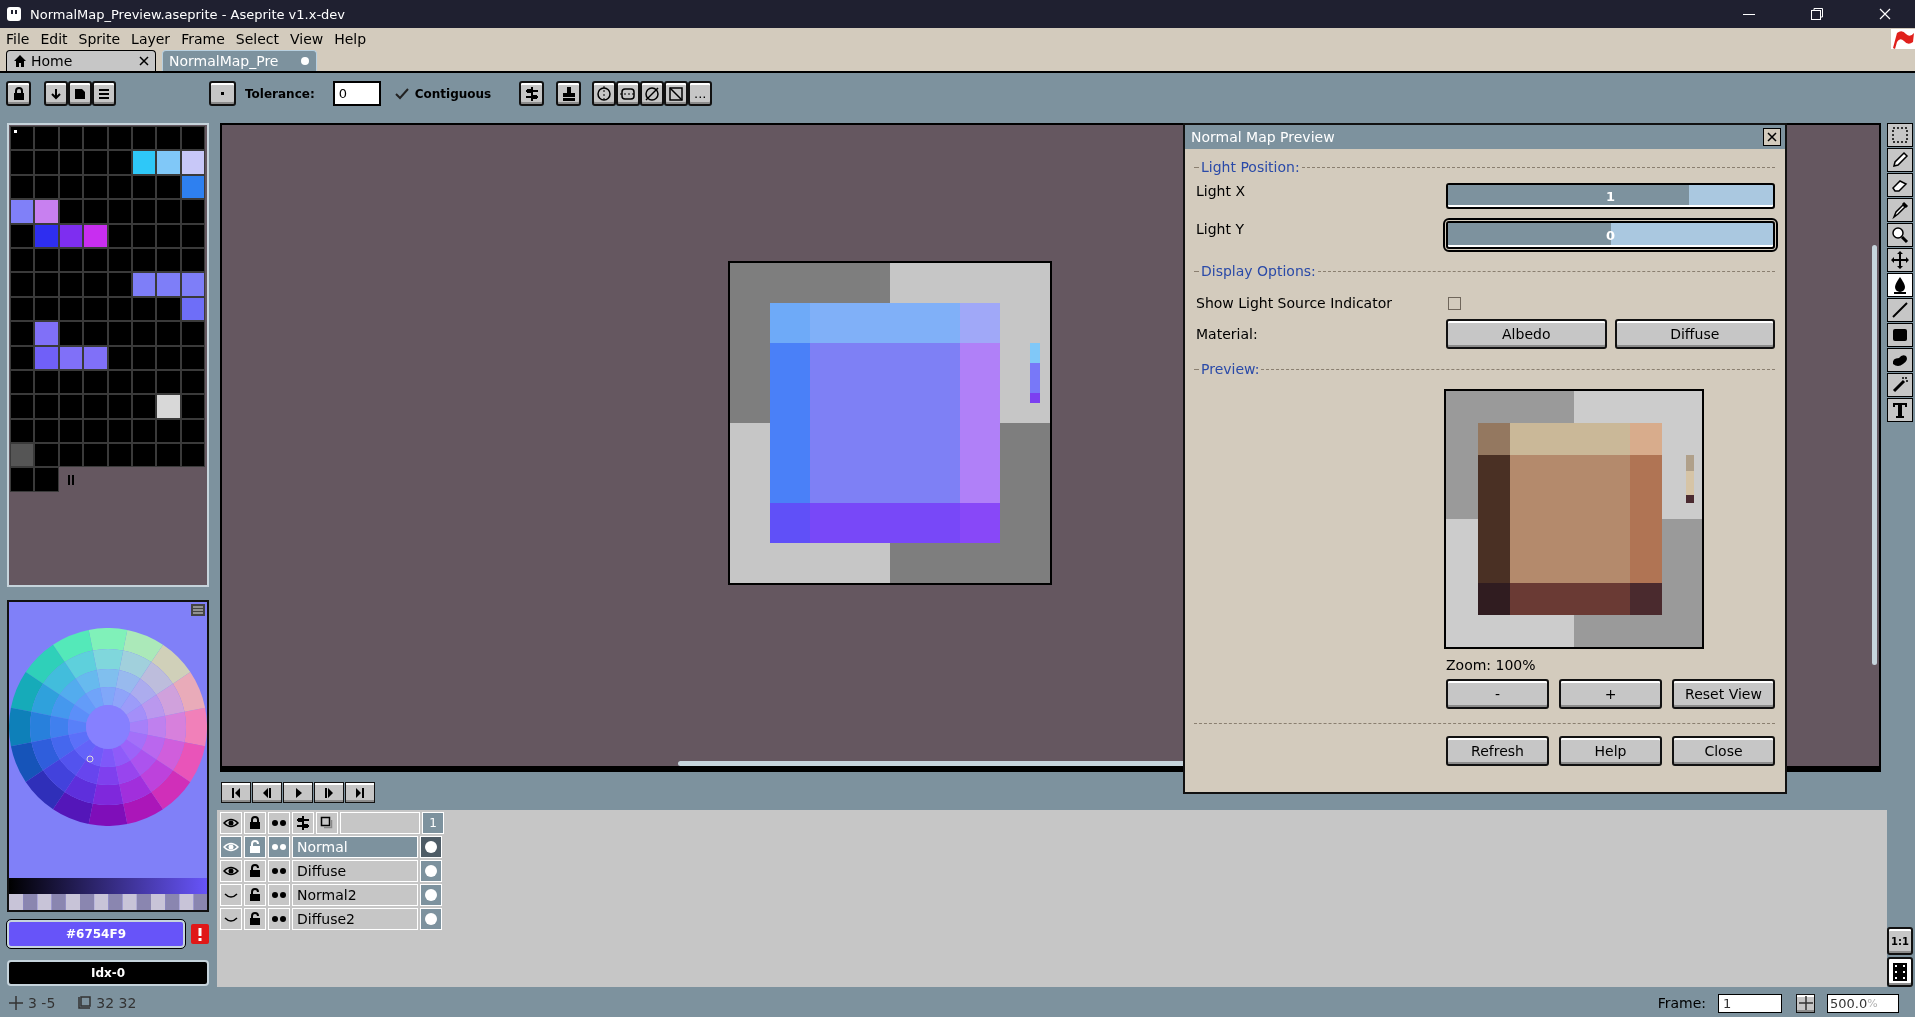 The height and width of the screenshot is (1017, 1915). Describe the element at coordinates (1681, 1003) in the screenshot. I see `frame-label: Frame:` at that location.